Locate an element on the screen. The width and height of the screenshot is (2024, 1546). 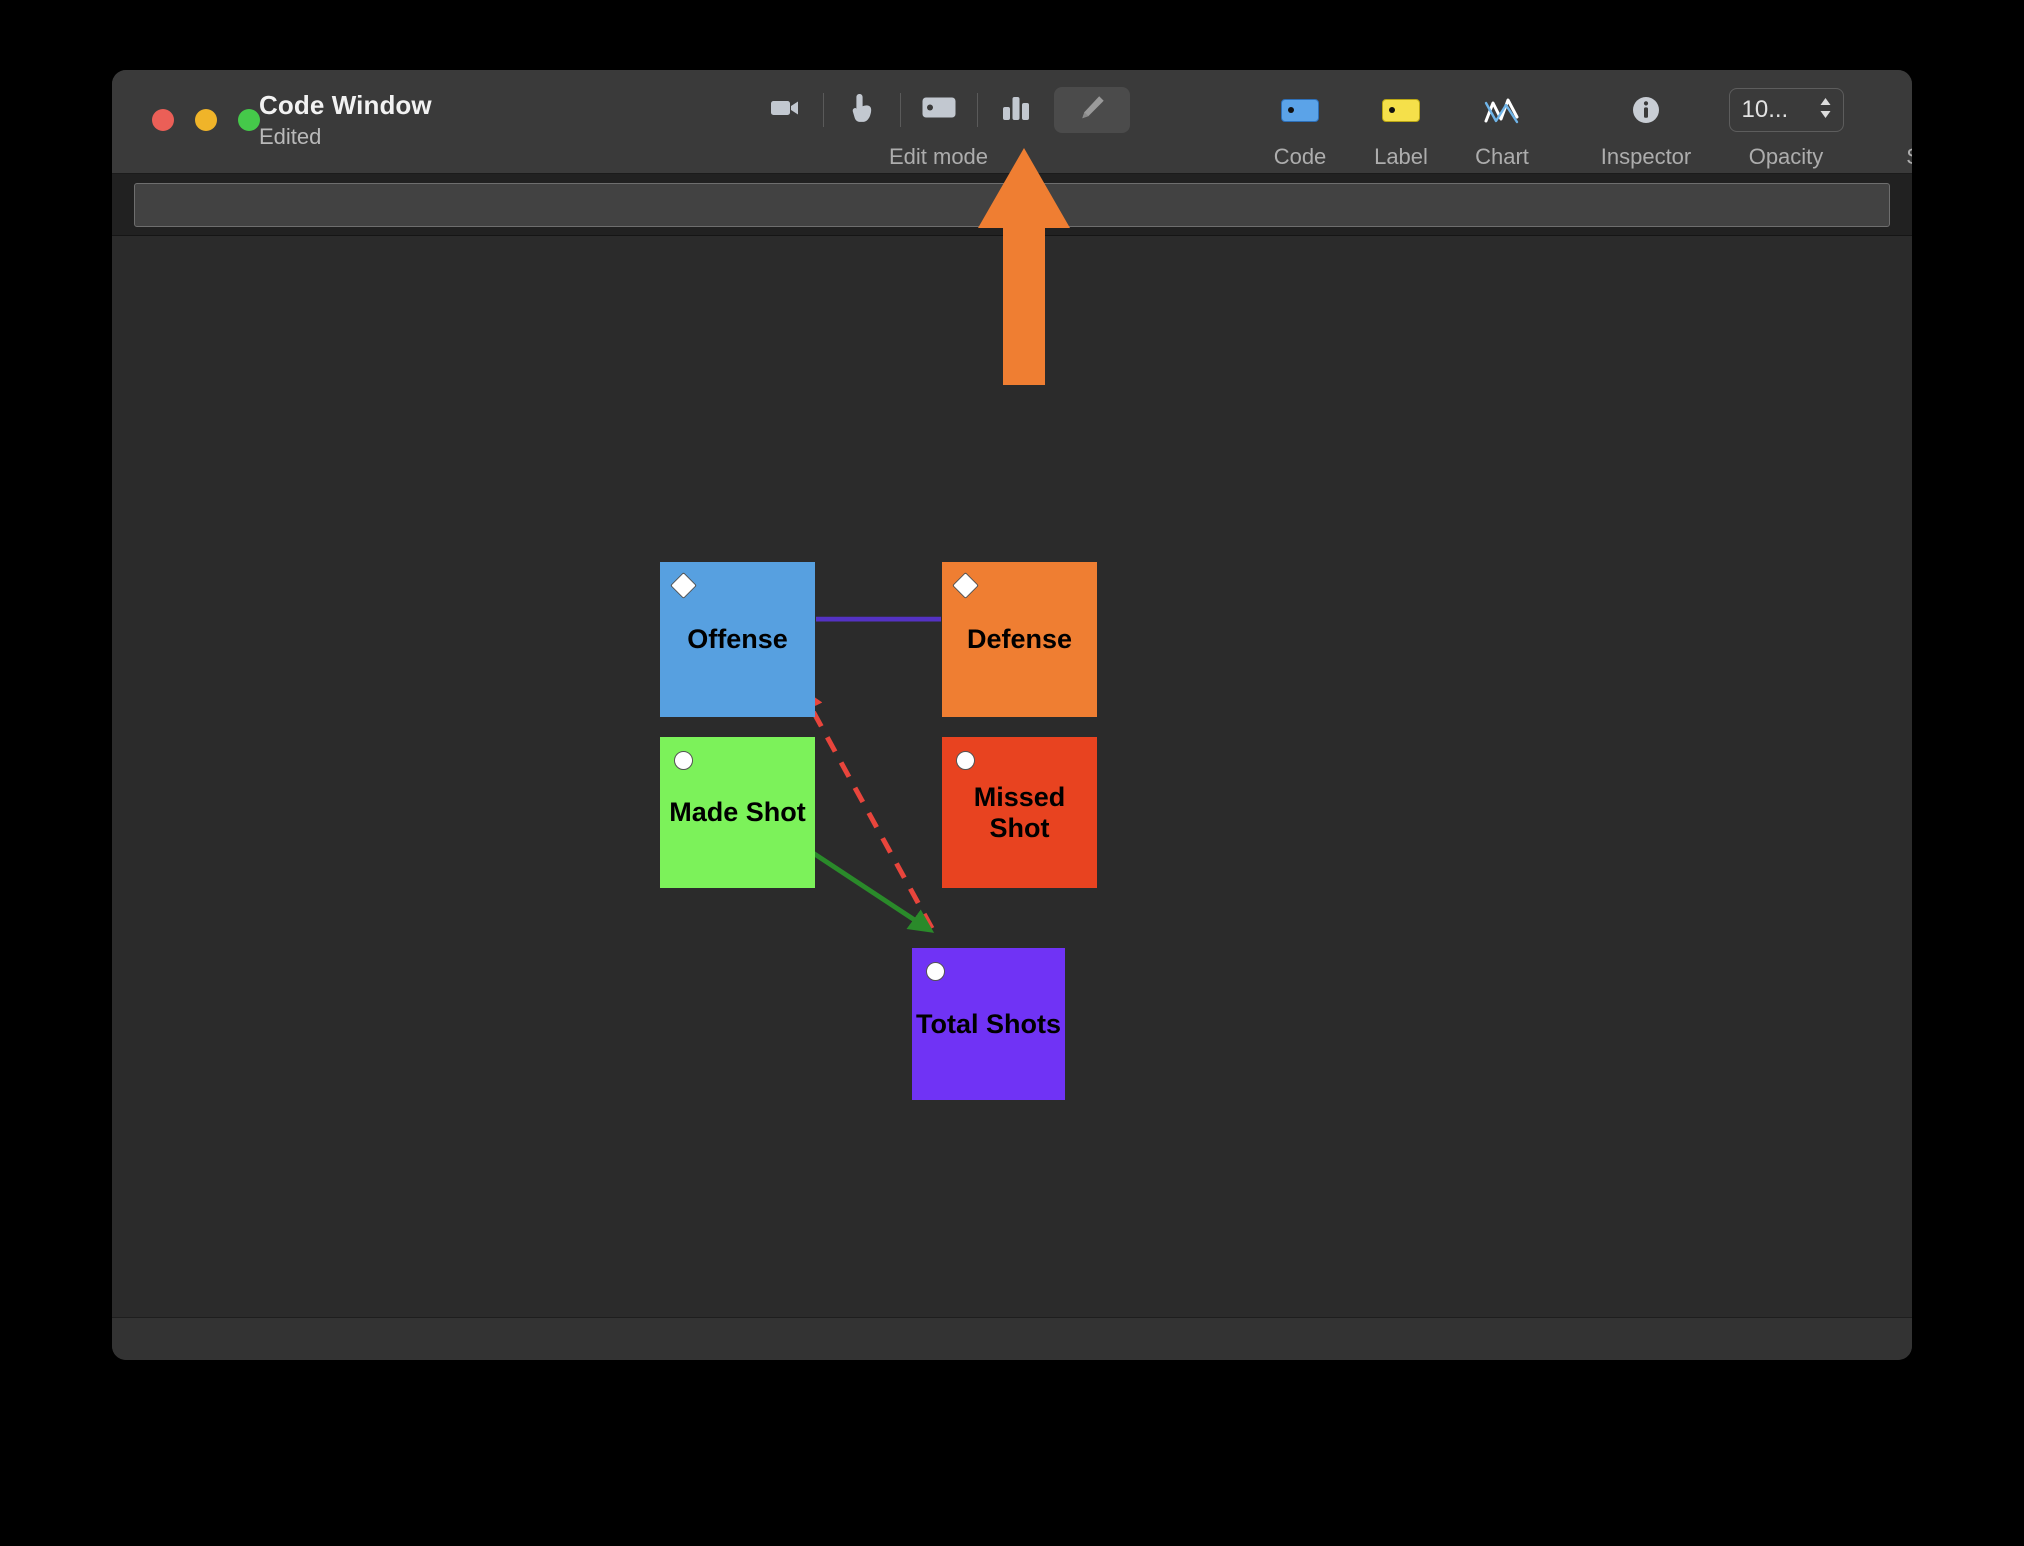
edit-mode-toolbar is located at coordinates (938, 110).